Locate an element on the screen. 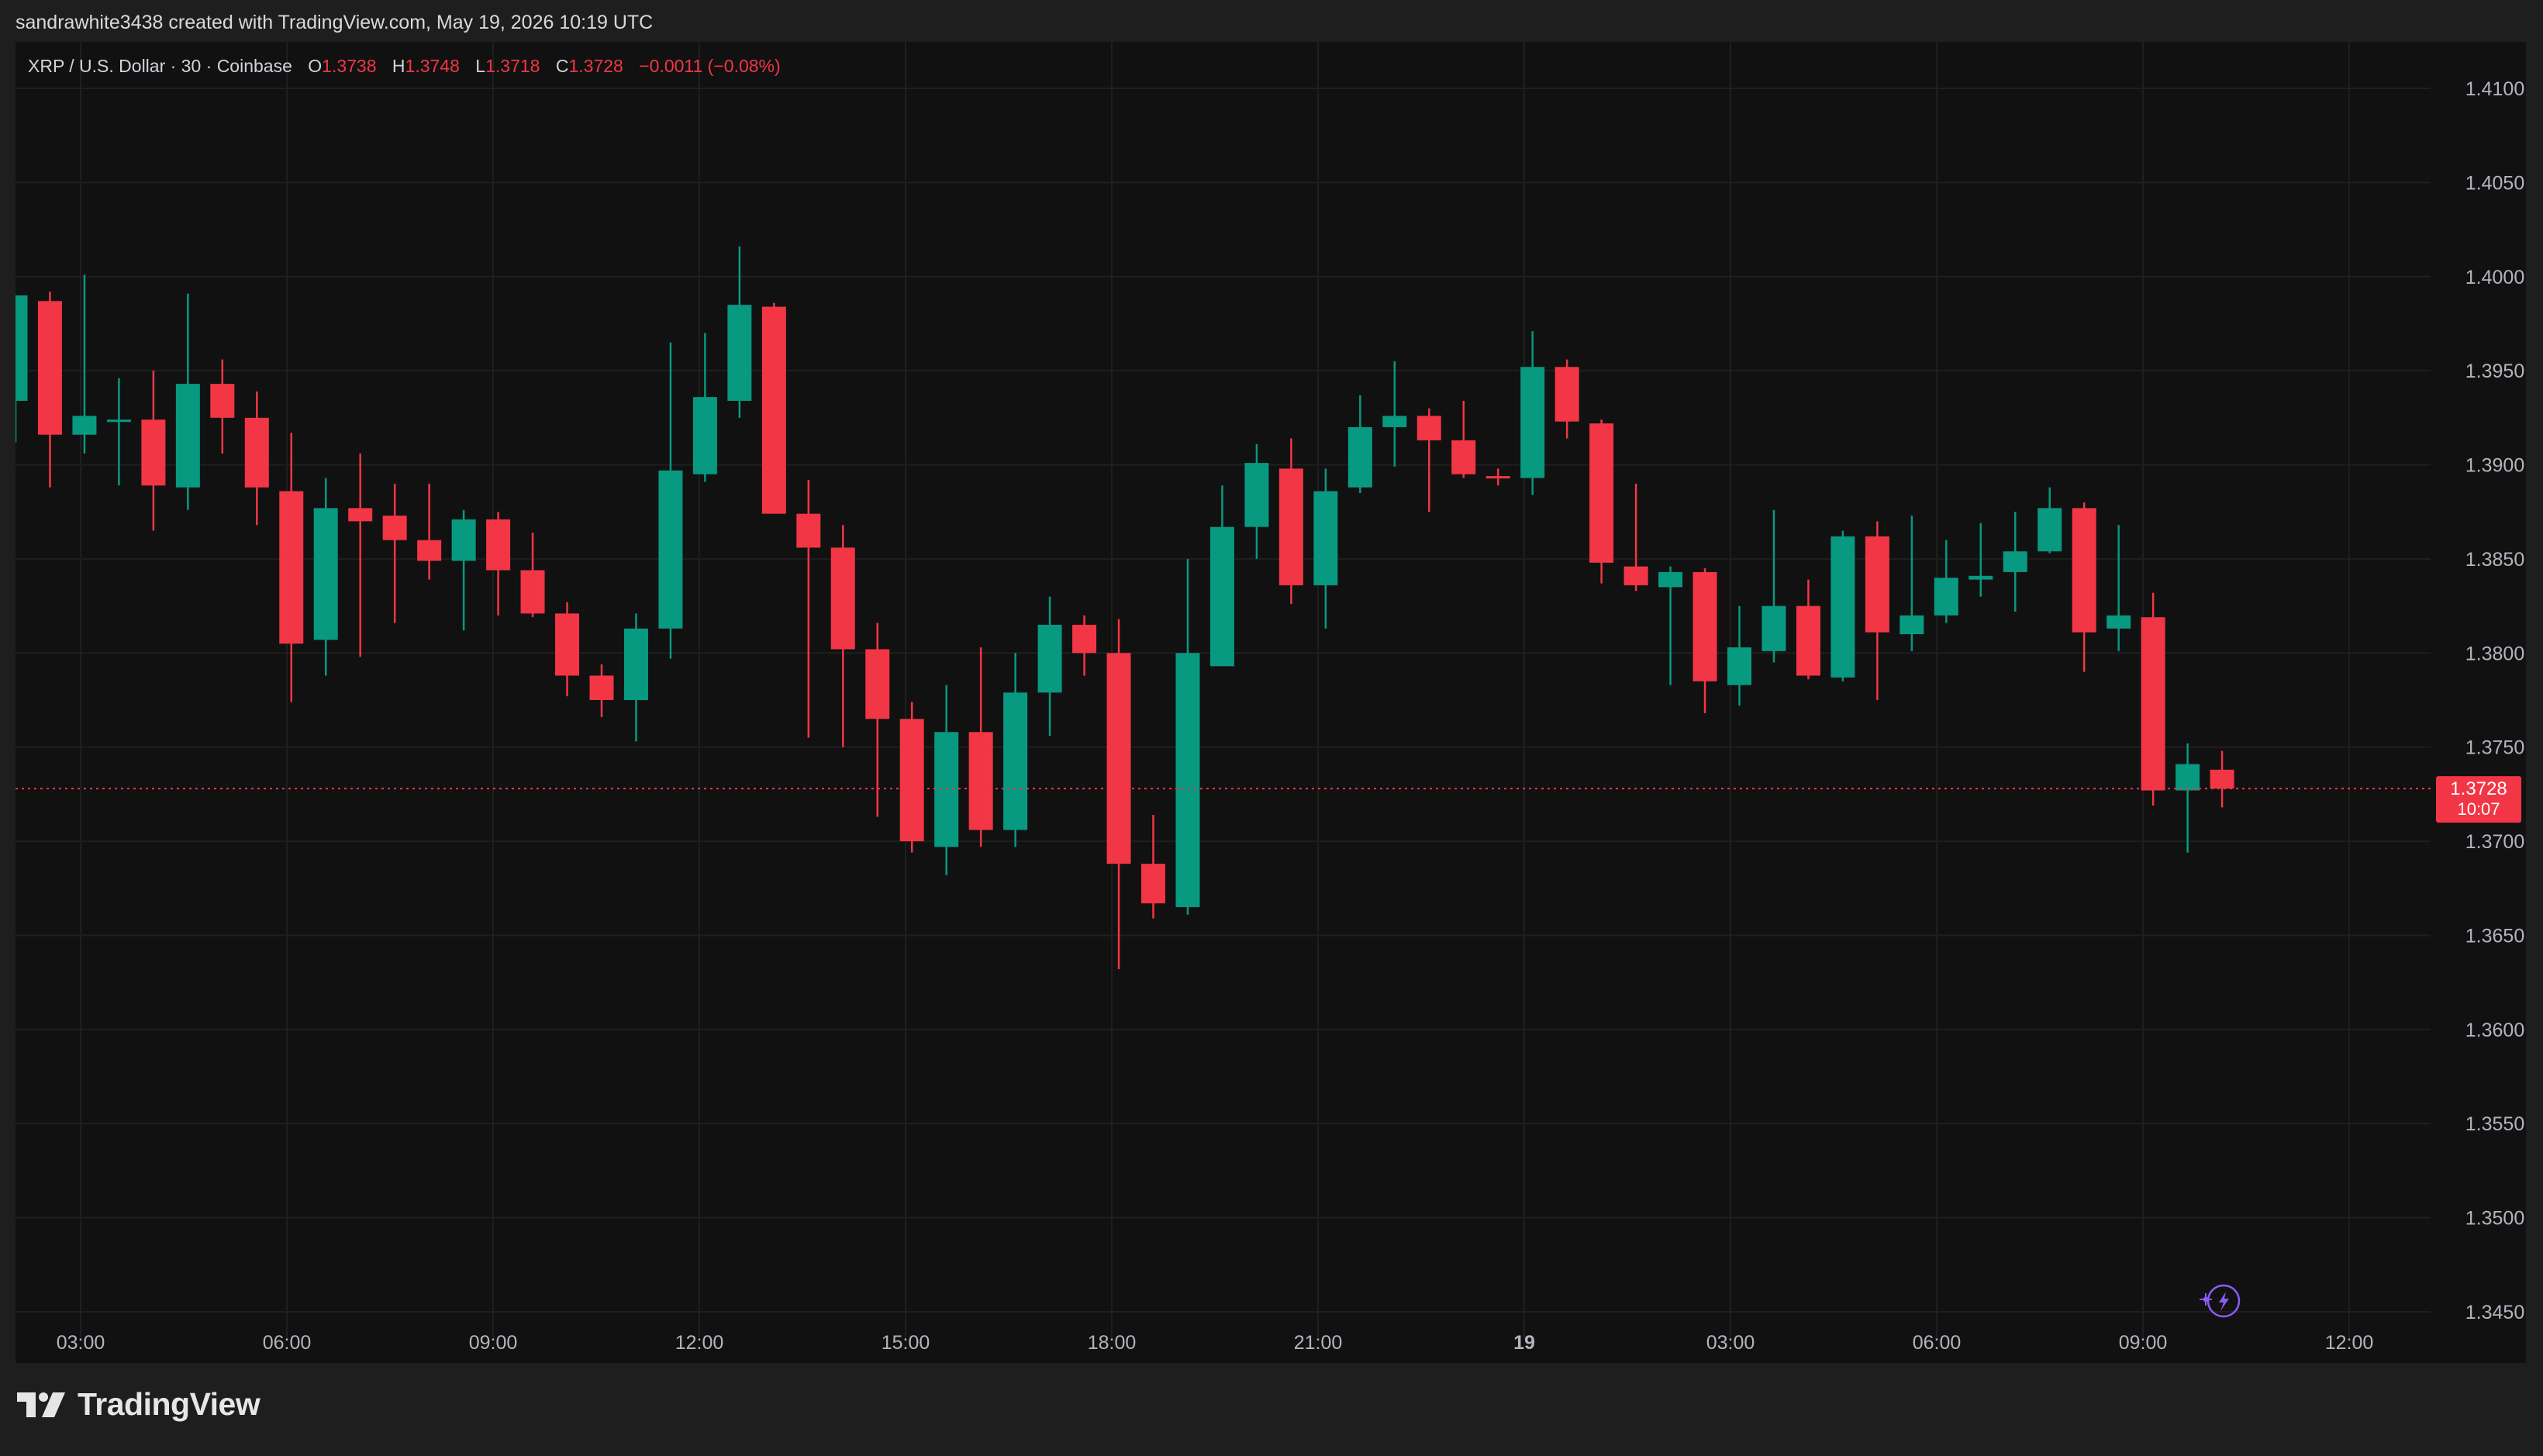  price-tick-label: 1.4000 is located at coordinates (2494, 277).